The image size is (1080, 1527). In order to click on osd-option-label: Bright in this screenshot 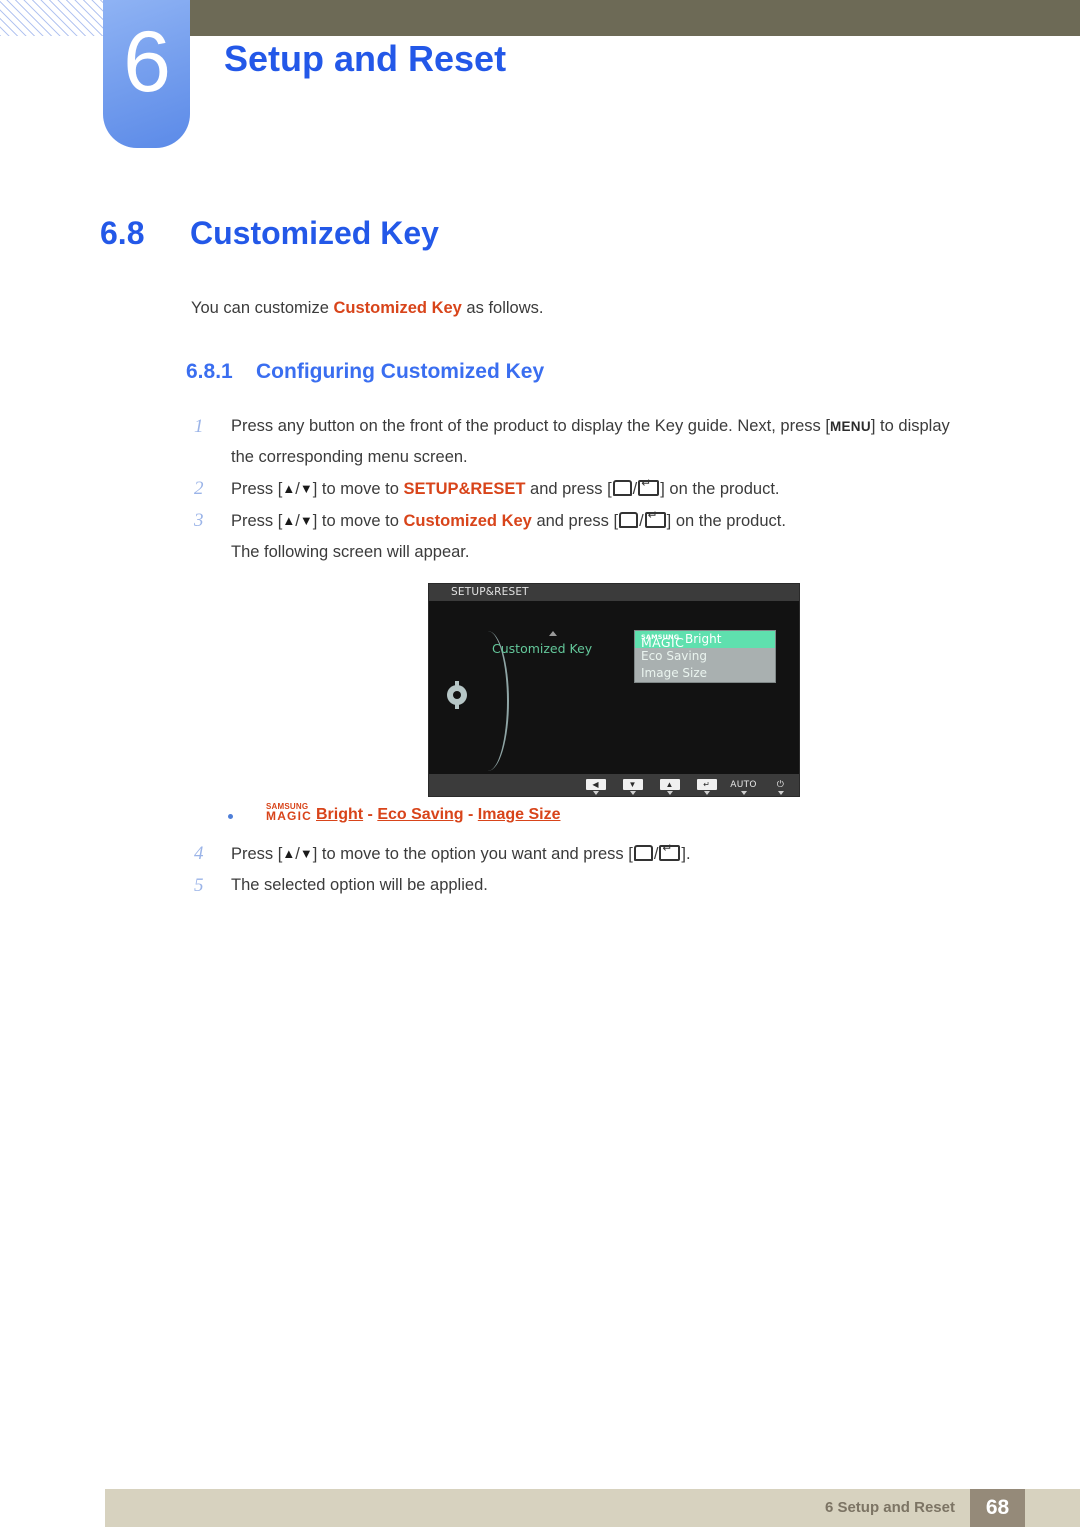, I will do `click(703, 639)`.